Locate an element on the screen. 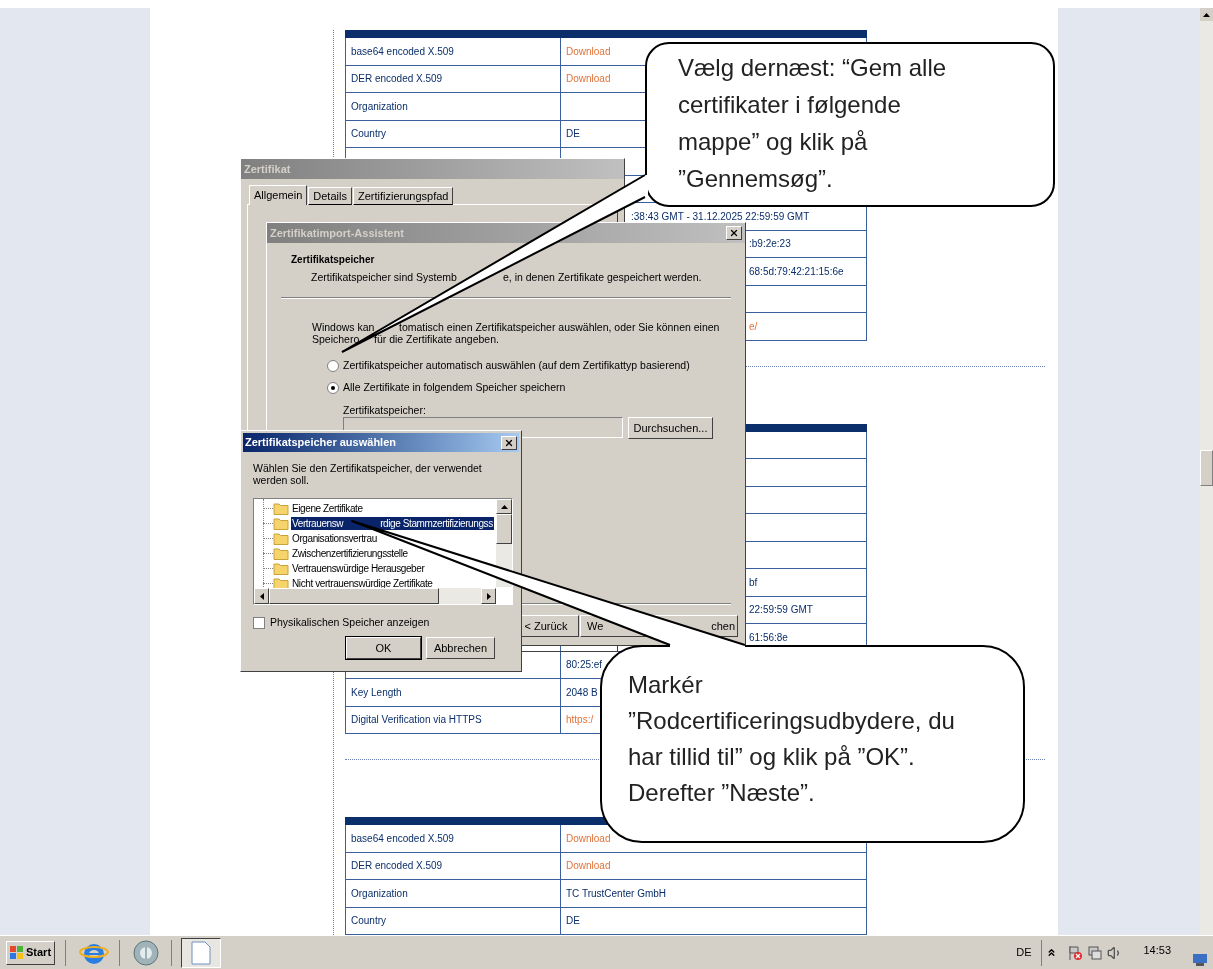 The height and width of the screenshot is (969, 1213). field-label: Zertifikatspeicher: is located at coordinates (384, 410).